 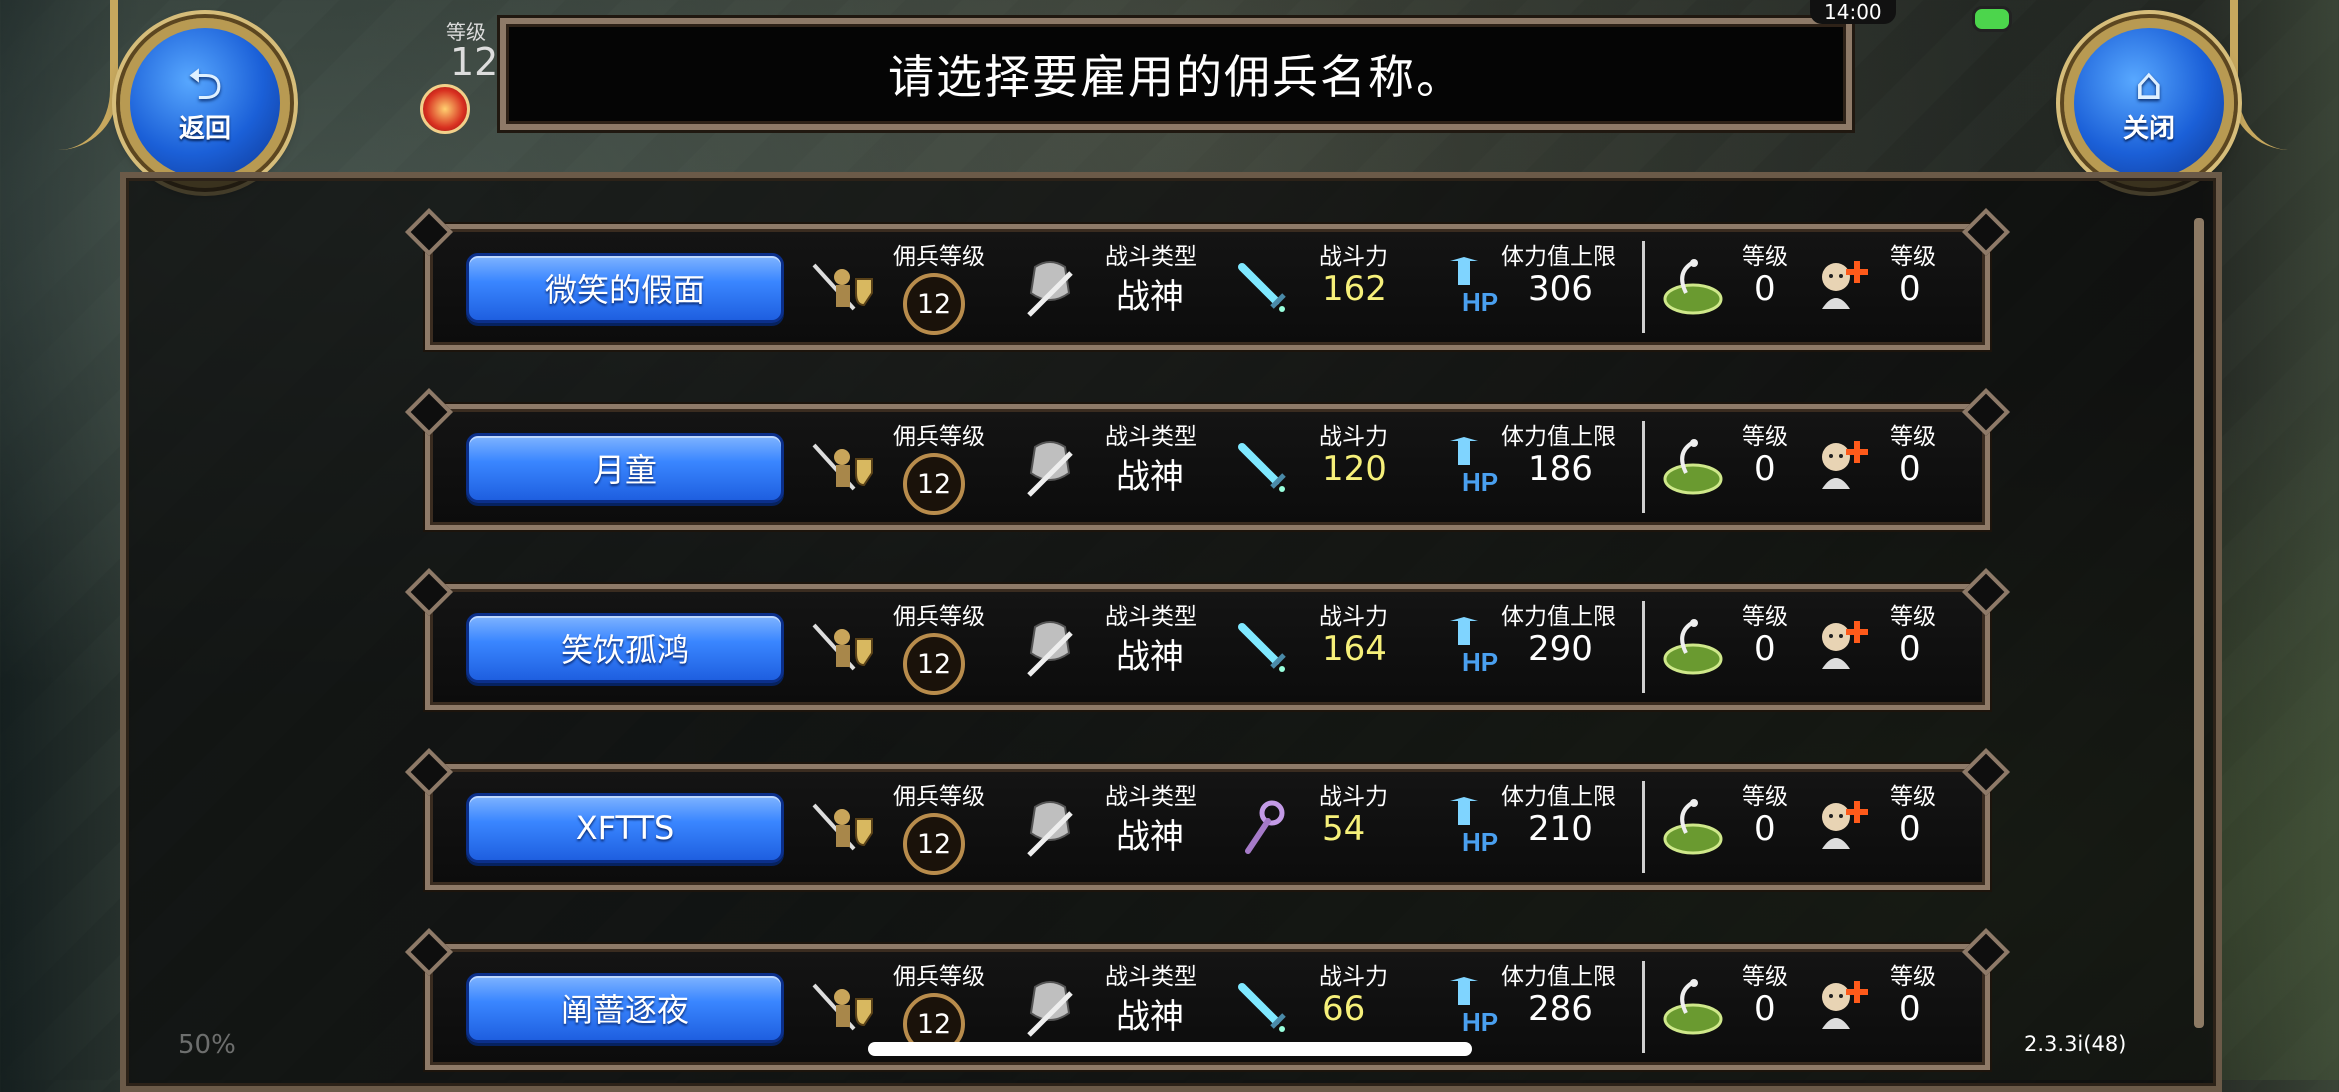 I want to click on back-button: ⮌ 返回, so click(x=205, y=103).